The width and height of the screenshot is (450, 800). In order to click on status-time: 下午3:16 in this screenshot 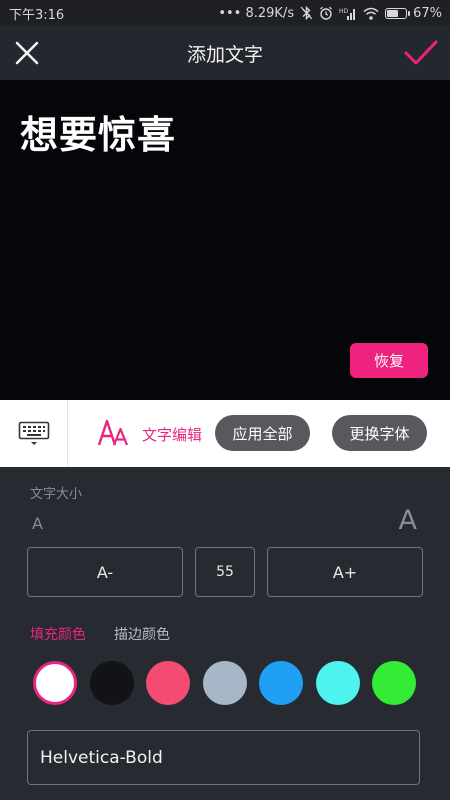, I will do `click(37, 15)`.